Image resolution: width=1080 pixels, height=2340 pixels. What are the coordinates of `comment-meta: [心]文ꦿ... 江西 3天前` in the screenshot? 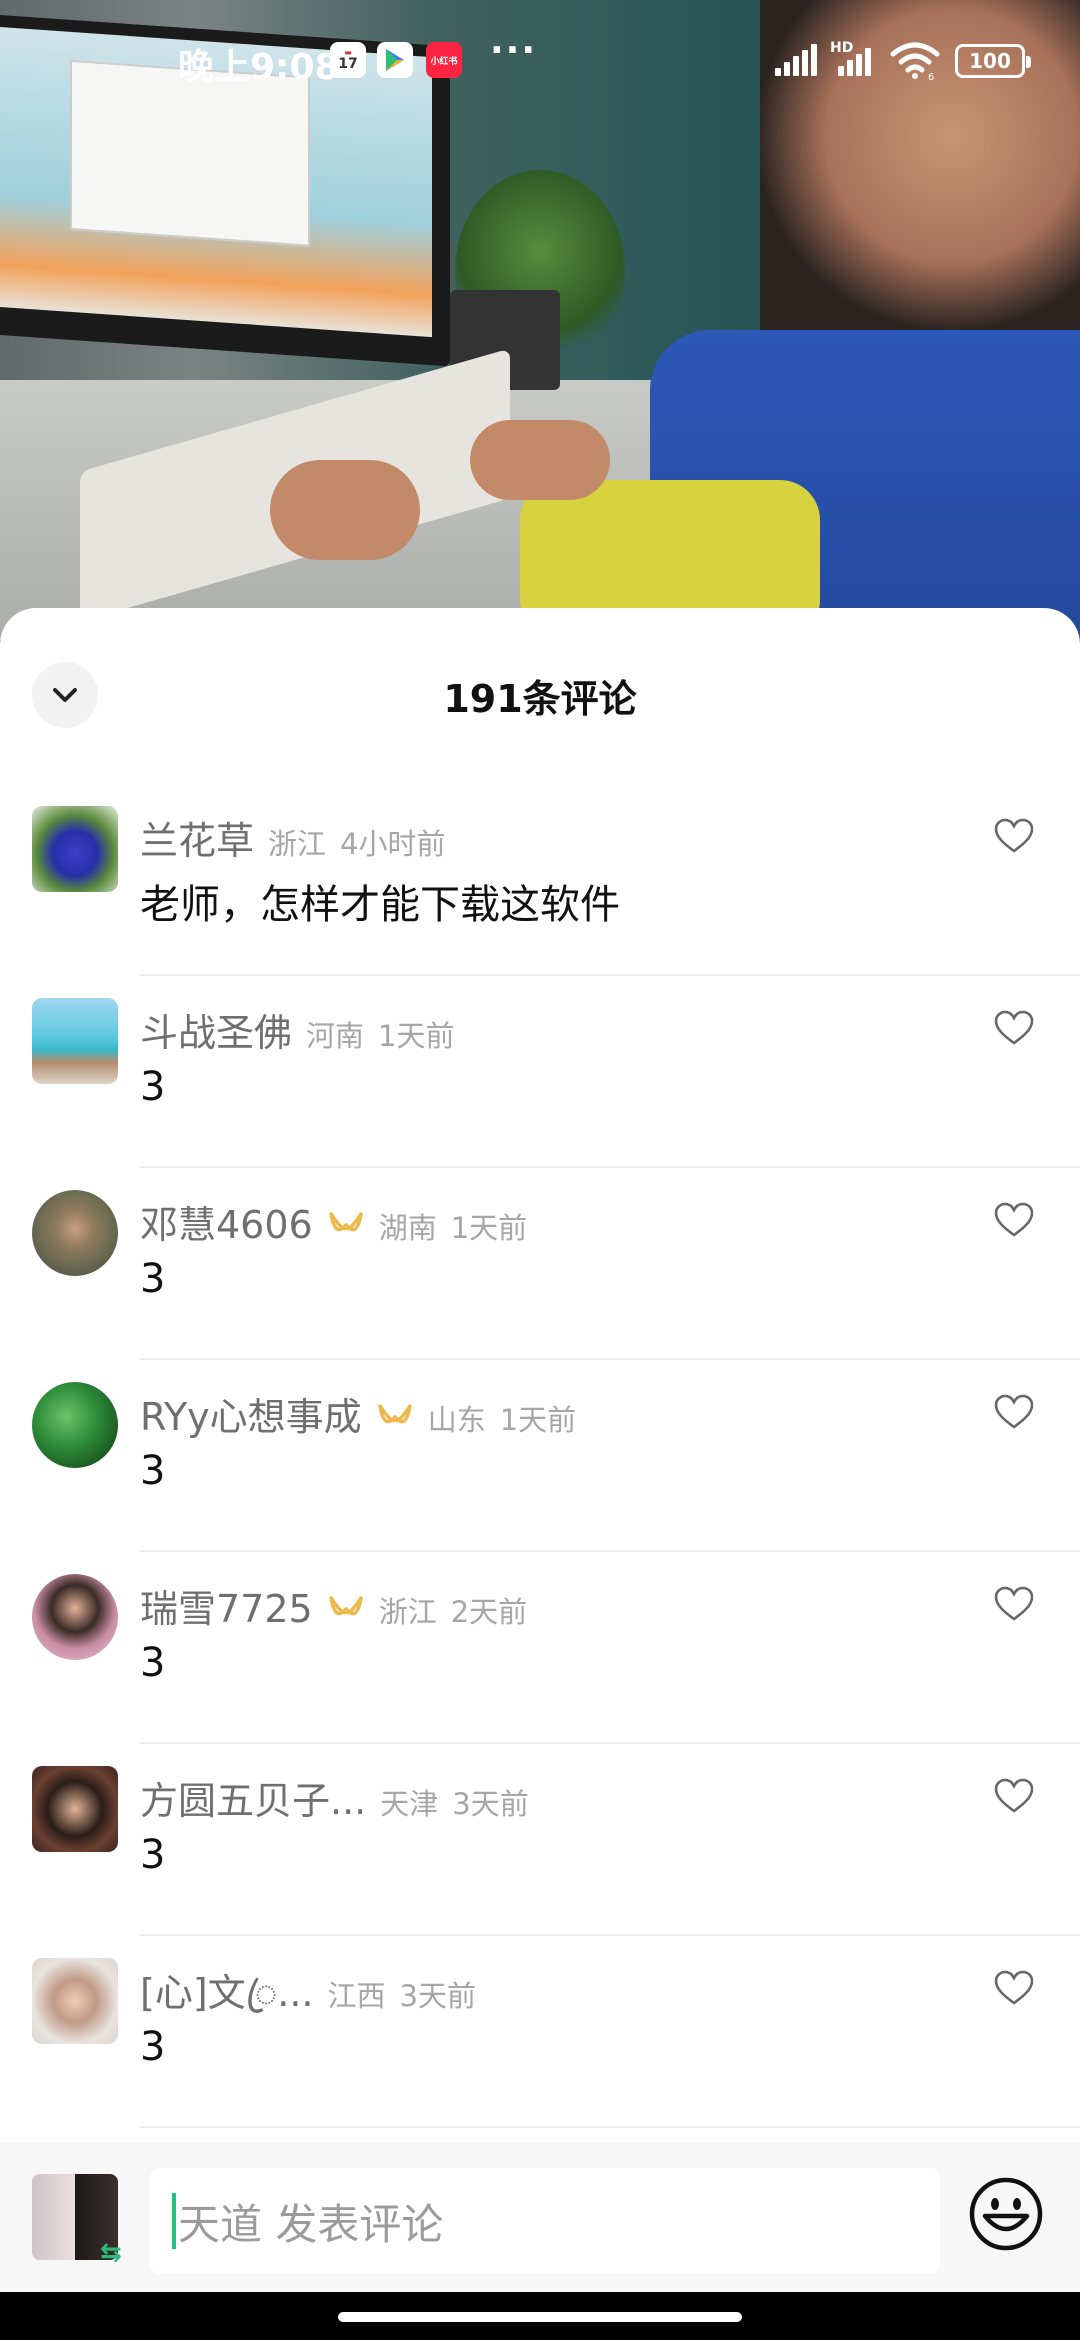 It's located at (308, 2001).